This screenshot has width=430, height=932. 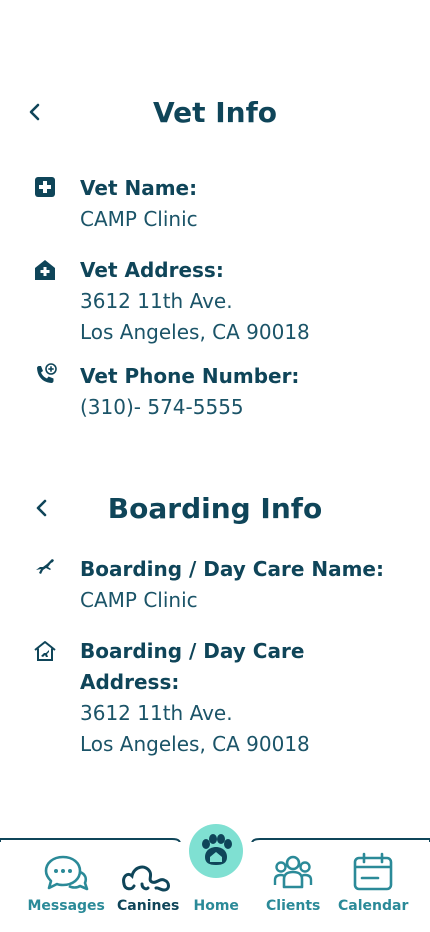 I want to click on vet-name-label: Vet Name:, so click(x=139, y=188).